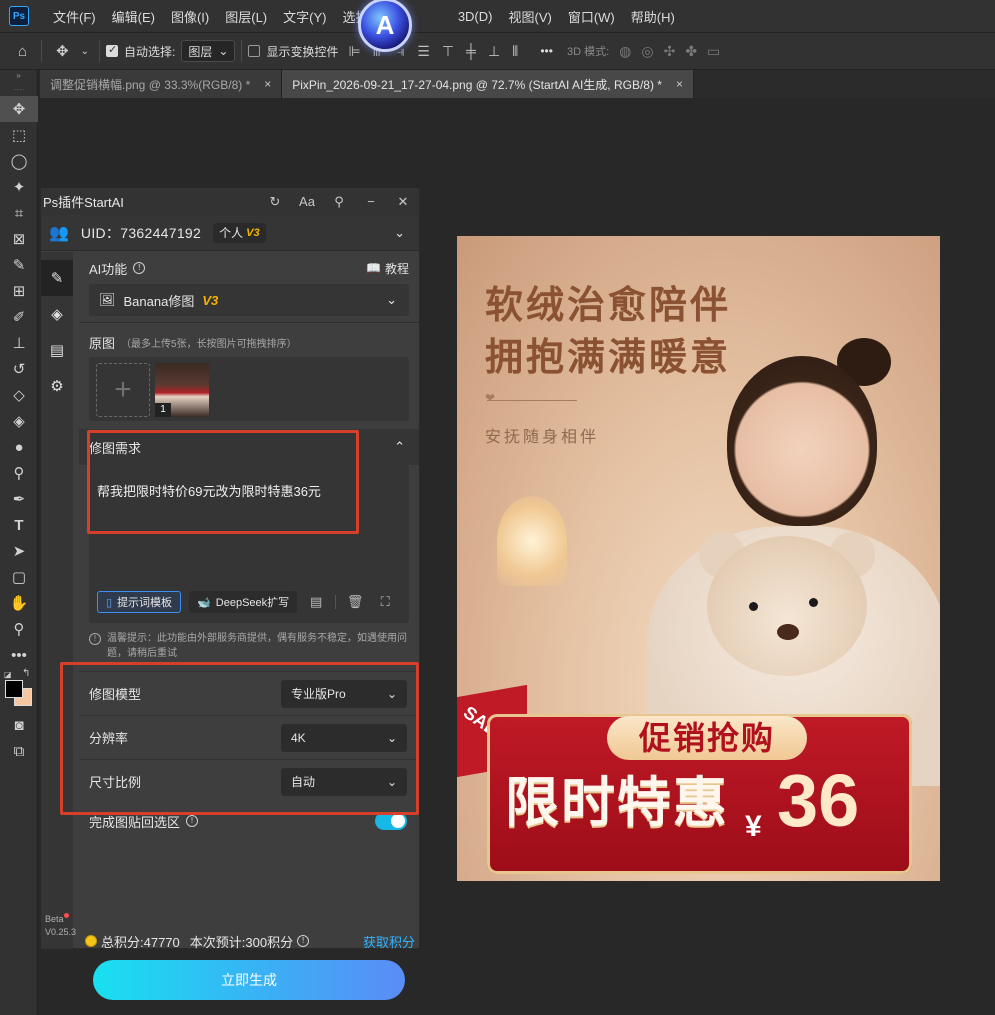 Image resolution: width=995 pixels, height=1015 pixels. What do you see at coordinates (19, 473) in the screenshot?
I see `dodge-tool-icon: ⚲` at bounding box center [19, 473].